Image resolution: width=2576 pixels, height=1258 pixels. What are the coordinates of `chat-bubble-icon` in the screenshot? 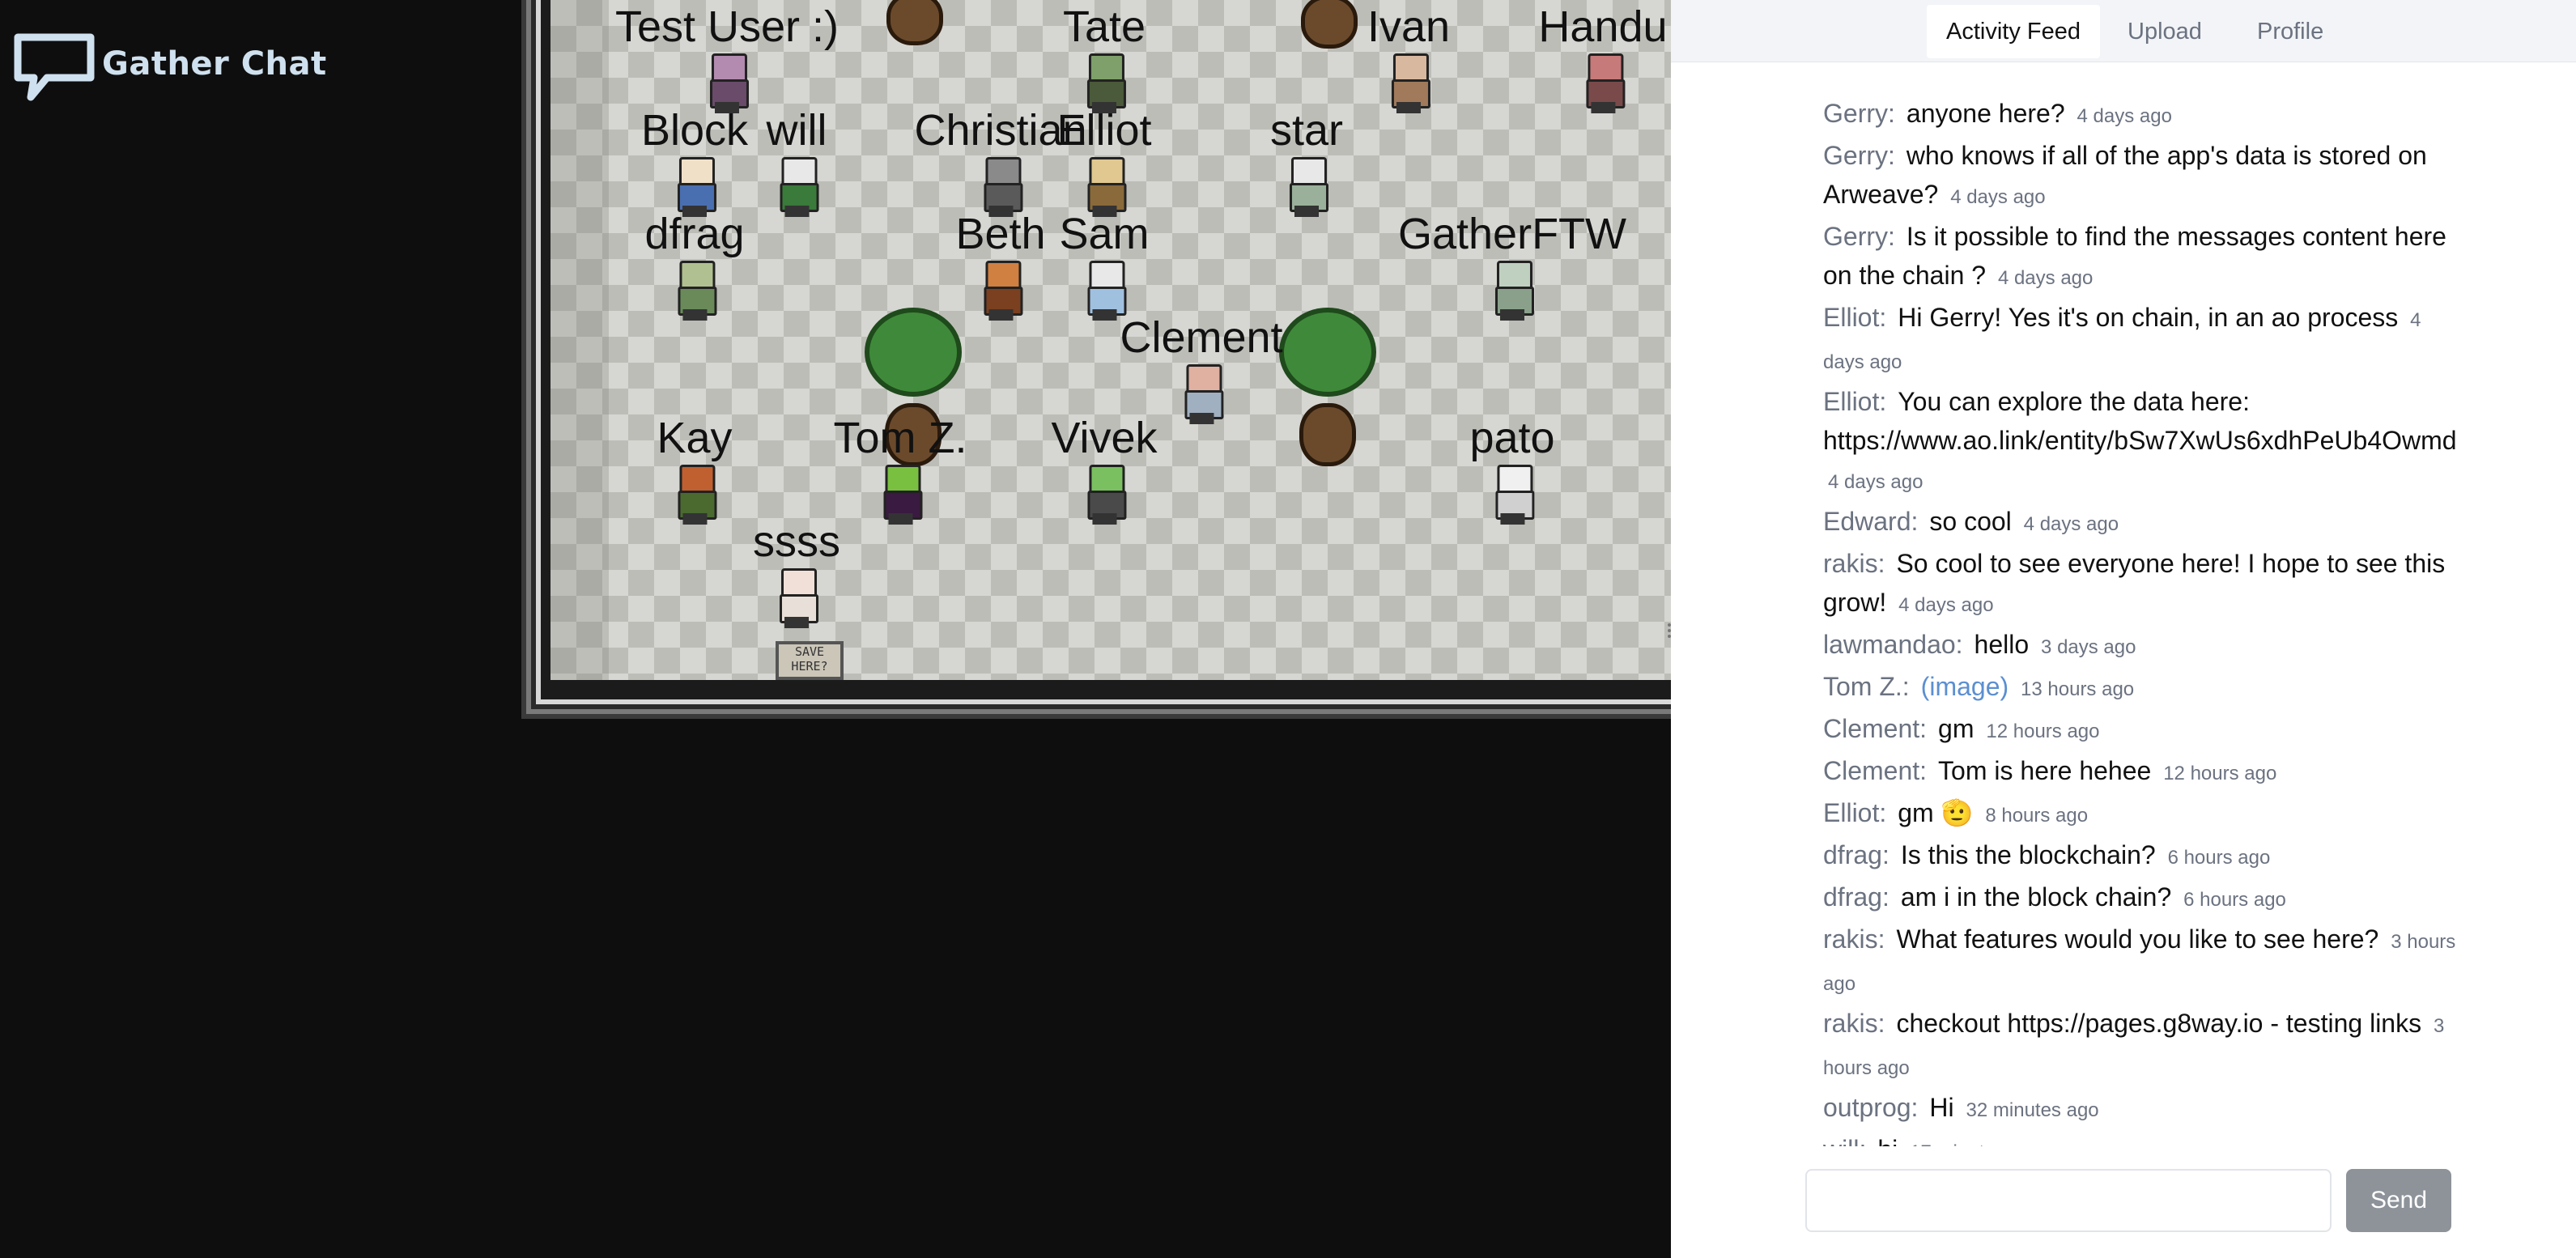 It's located at (54, 67).